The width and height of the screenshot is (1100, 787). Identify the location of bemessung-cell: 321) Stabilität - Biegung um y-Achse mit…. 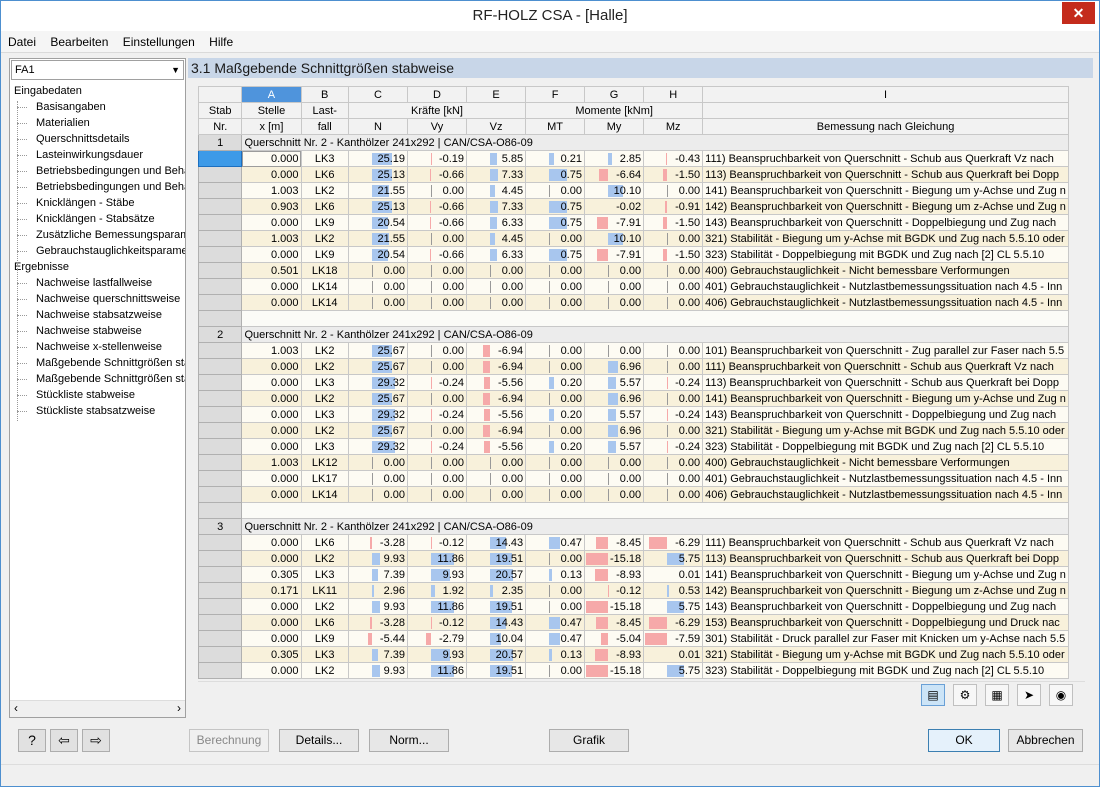
(885, 238).